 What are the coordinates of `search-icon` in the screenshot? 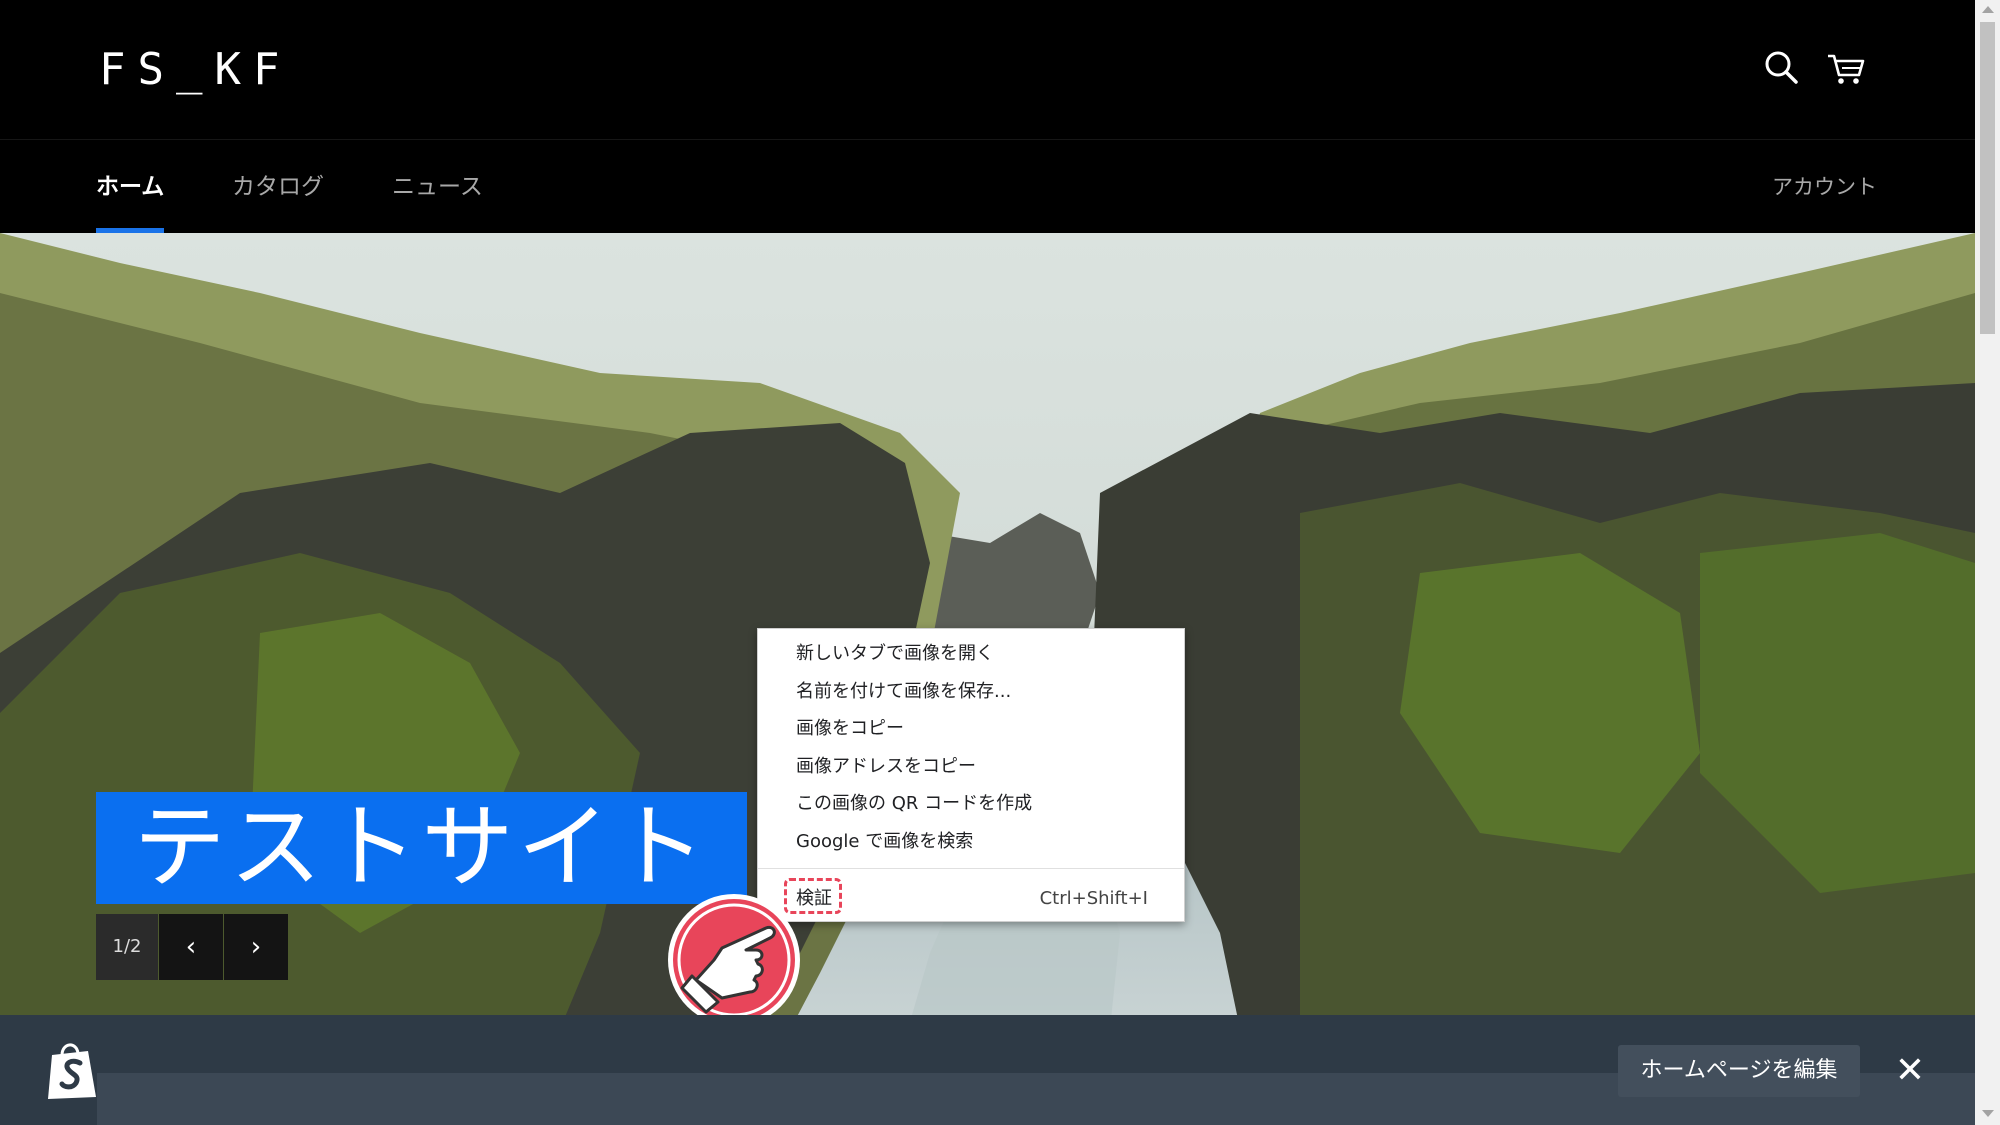 It's located at (1782, 68).